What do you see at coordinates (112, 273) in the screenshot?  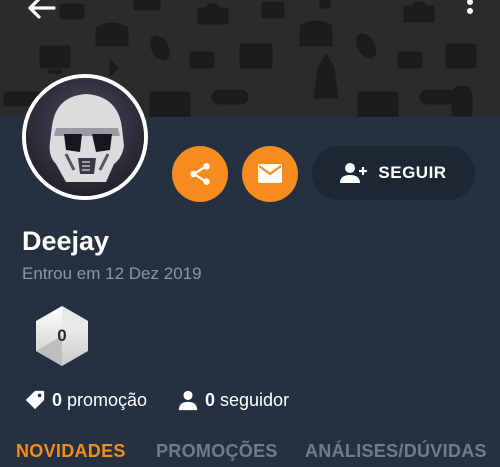 I see `join-date: Entrou em 12 Dez 2019` at bounding box center [112, 273].